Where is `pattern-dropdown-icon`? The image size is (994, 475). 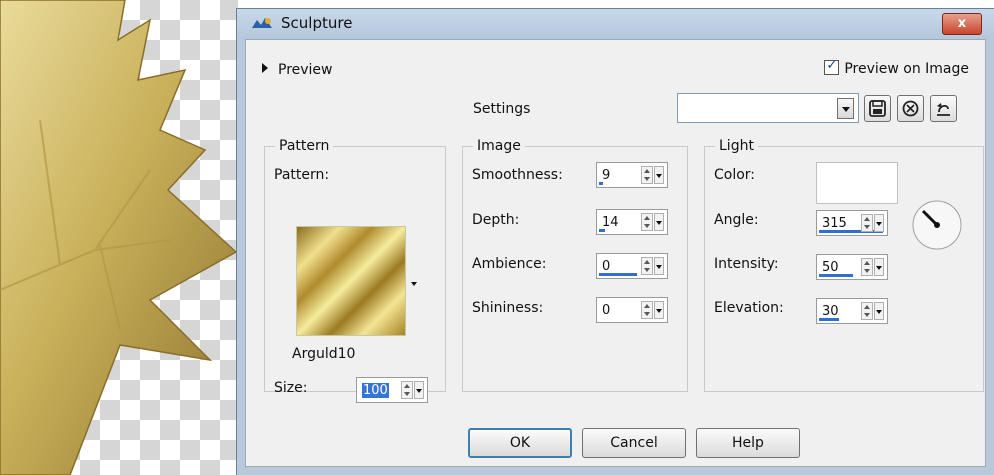
pattern-dropdown-icon is located at coordinates (414, 284).